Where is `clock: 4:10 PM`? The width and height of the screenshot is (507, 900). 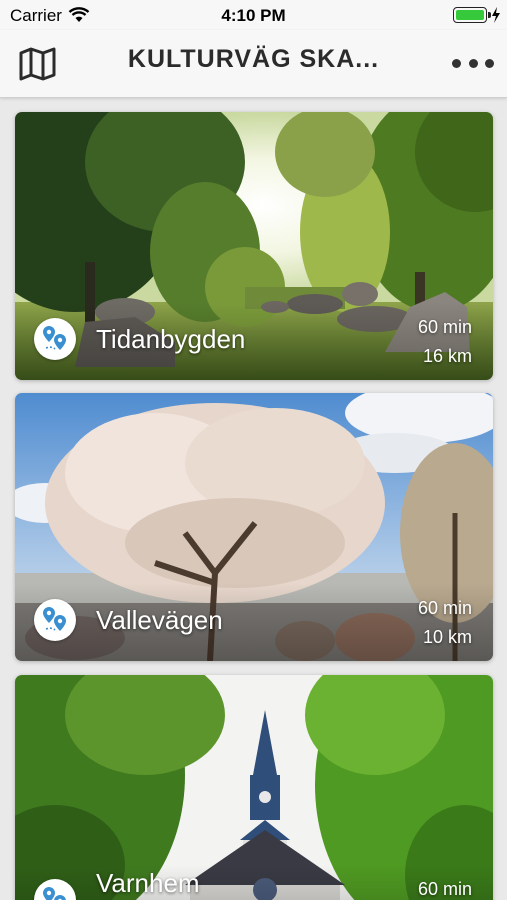
clock: 4:10 PM is located at coordinates (253, 15).